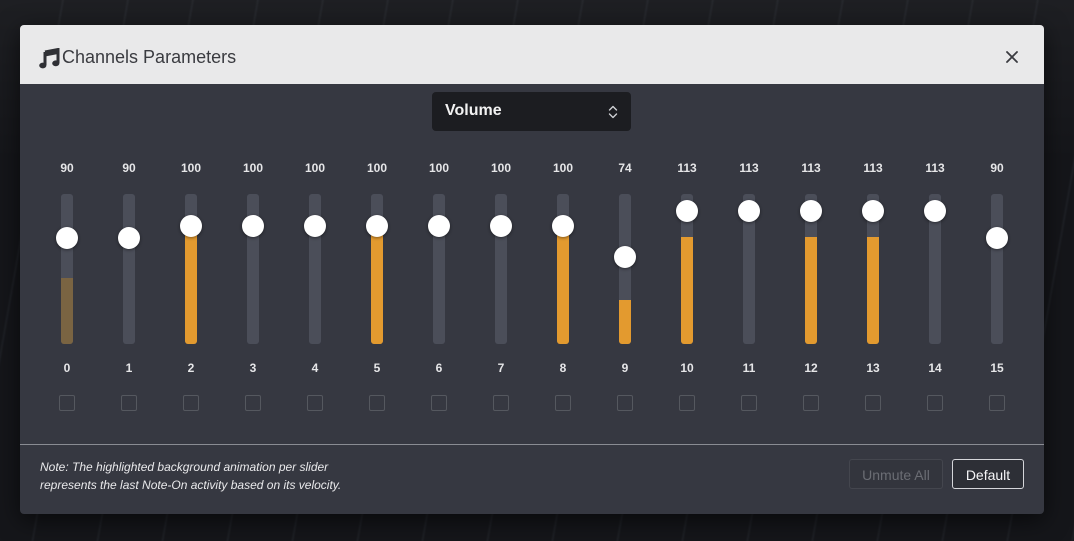 The width and height of the screenshot is (1074, 541). I want to click on channel-7: 100 7, so click(501, 285).